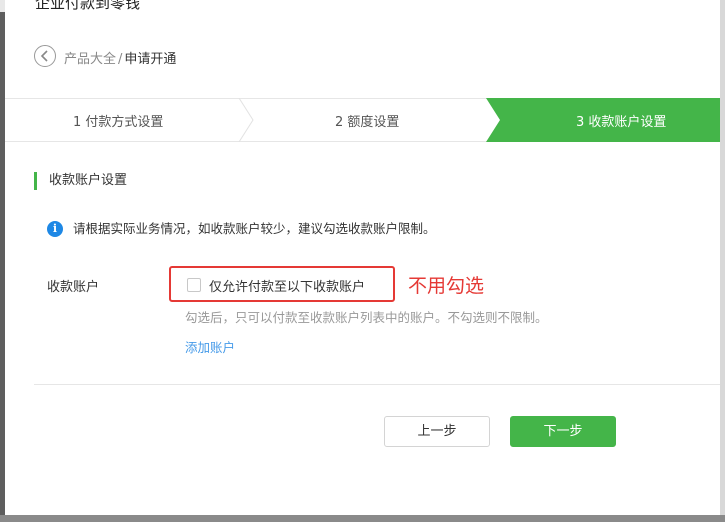  Describe the element at coordinates (254, 228) in the screenshot. I see `notice-text: 请根据实际业务情况，如收款账户较少，建议勾选收款账户限制。` at that location.